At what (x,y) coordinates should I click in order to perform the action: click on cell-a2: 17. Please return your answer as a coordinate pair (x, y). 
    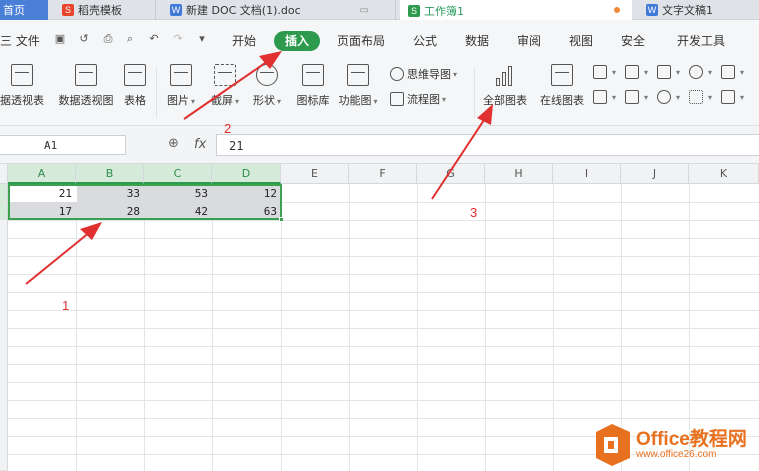
    Looking at the image, I should click on (42, 212).